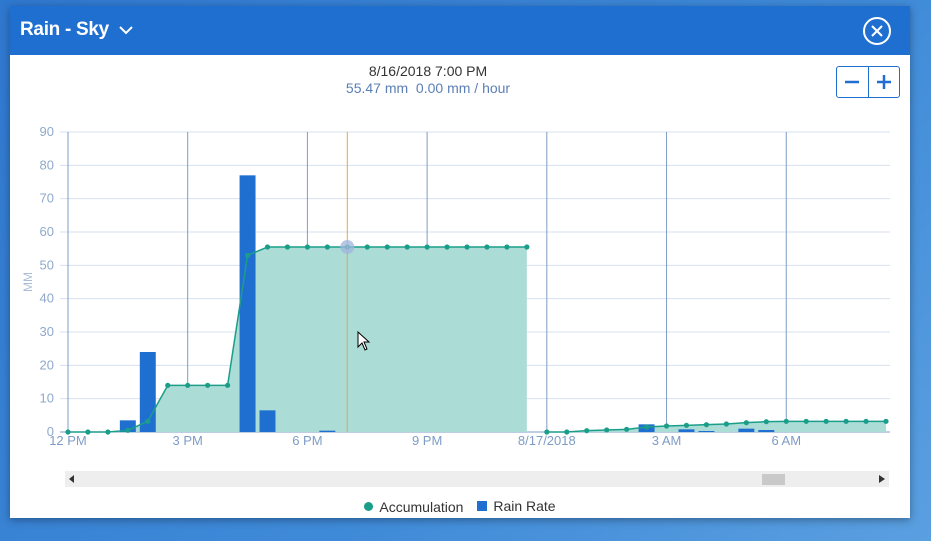 The width and height of the screenshot is (931, 541). I want to click on legend-item-rain-rate: Rain Rate, so click(516, 506).